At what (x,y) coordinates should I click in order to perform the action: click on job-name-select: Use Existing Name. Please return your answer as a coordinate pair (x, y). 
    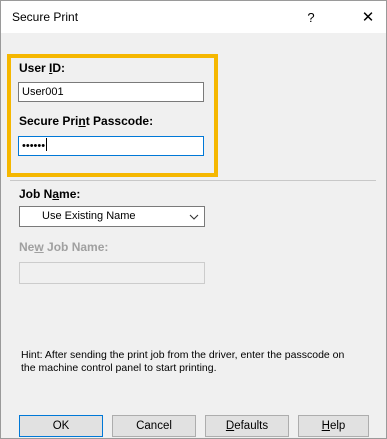
    Looking at the image, I should click on (112, 216).